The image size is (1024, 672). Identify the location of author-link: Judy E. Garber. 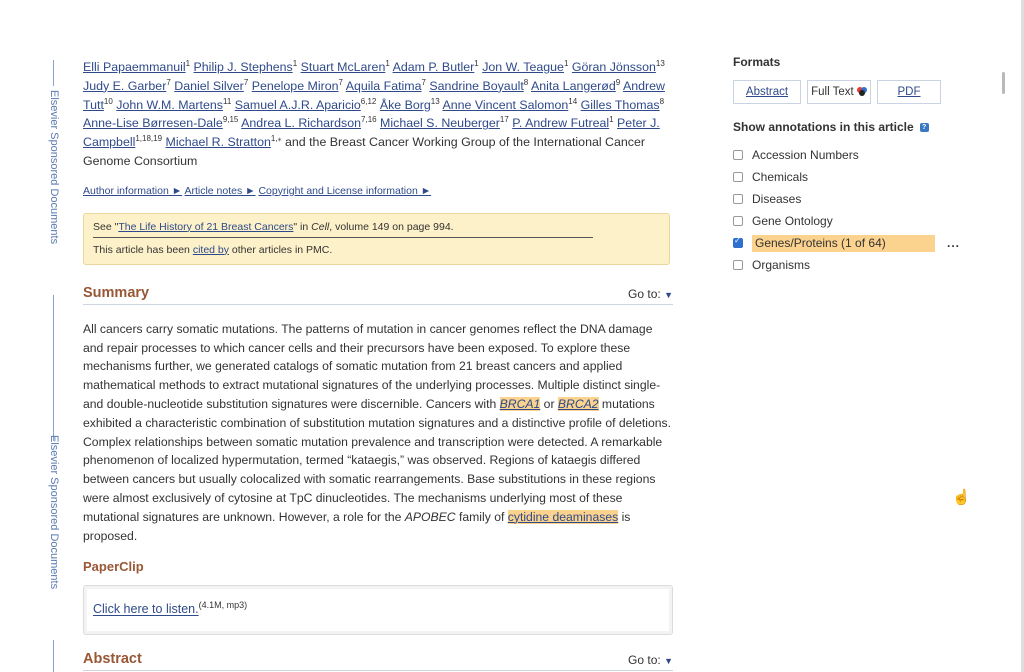
(124, 86).